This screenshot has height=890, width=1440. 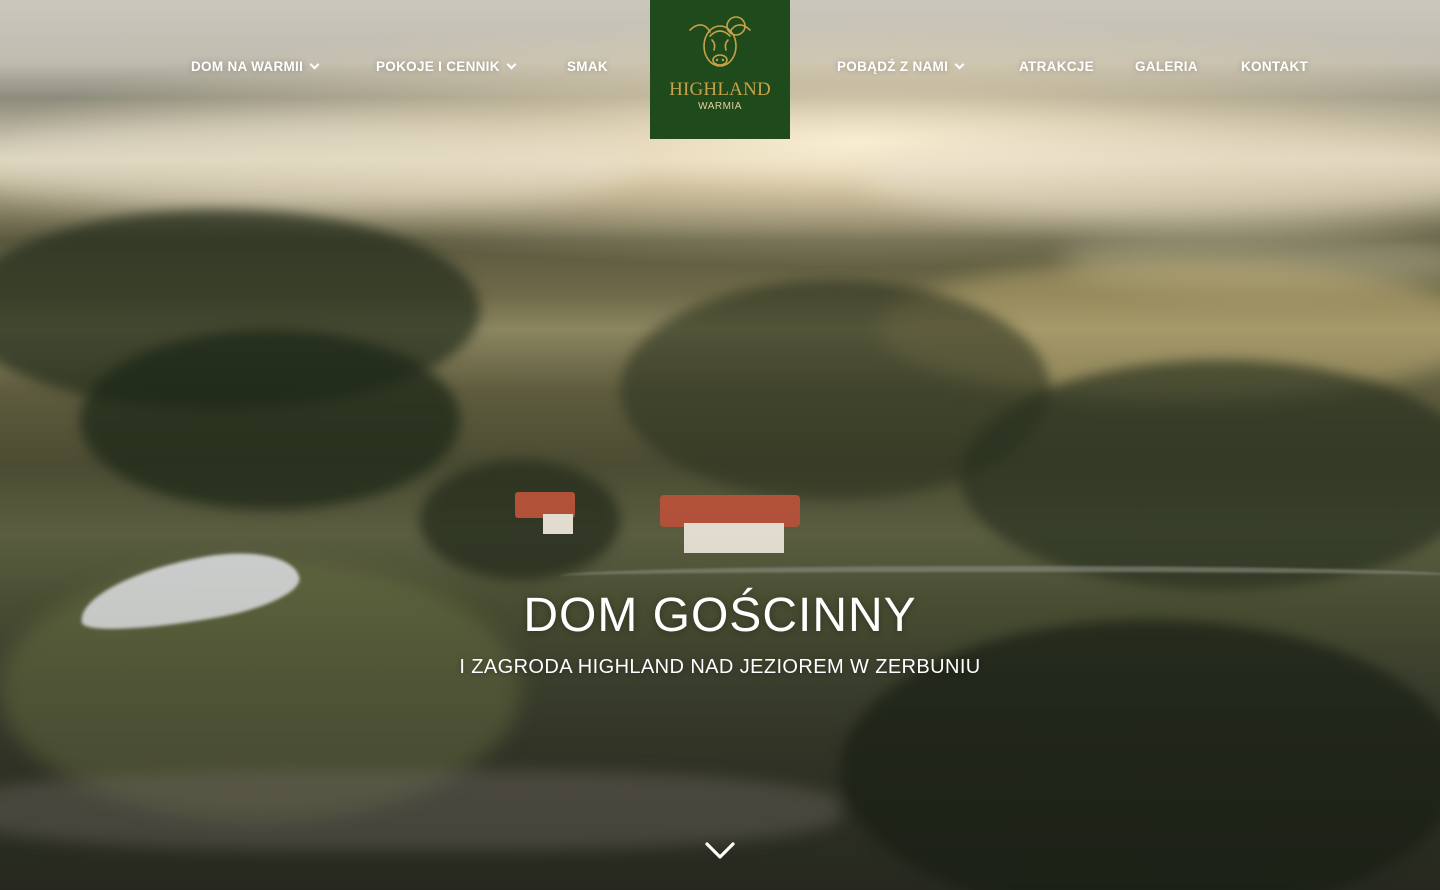 I want to click on highland-cow-icon, so click(x=720, y=41).